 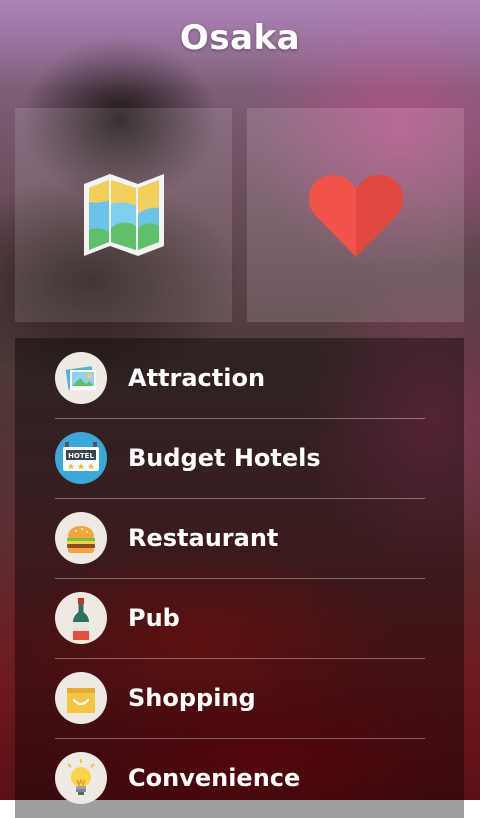 What do you see at coordinates (81, 698) in the screenshot?
I see `shopping-bag-icon` at bounding box center [81, 698].